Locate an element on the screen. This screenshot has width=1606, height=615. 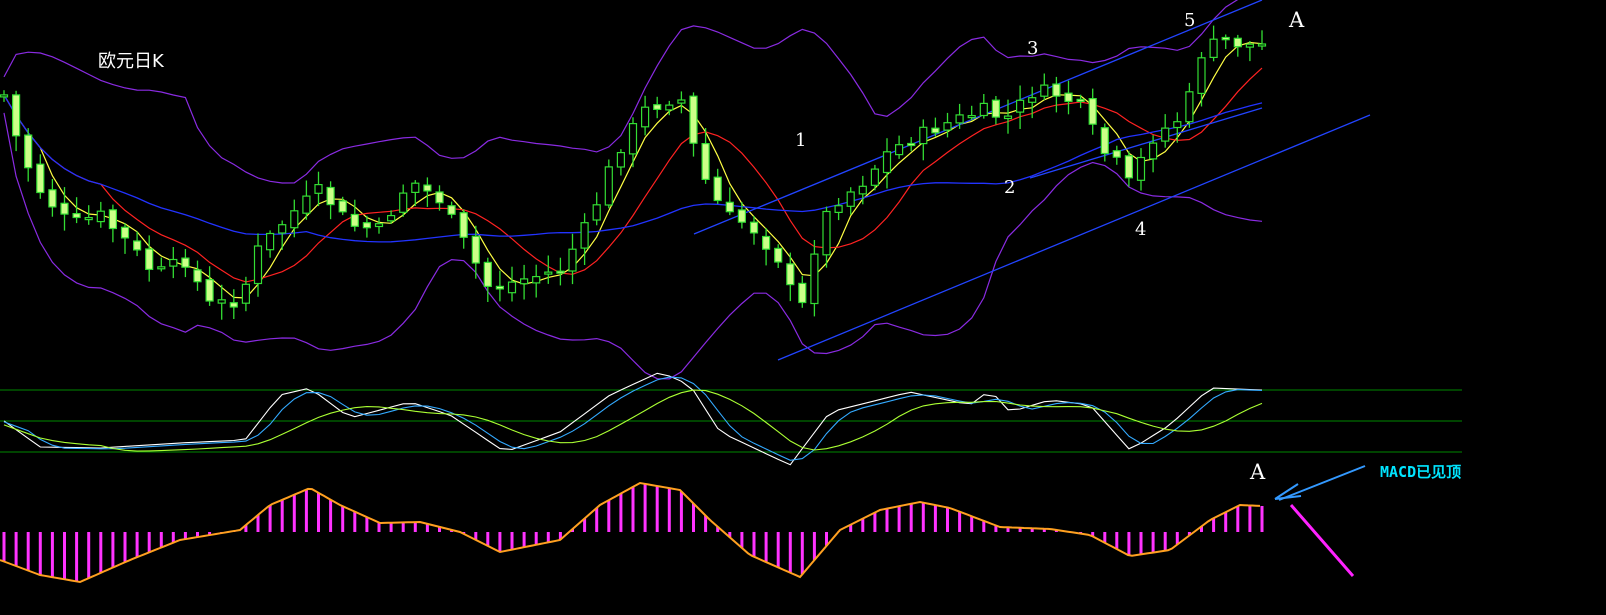
candle is located at coordinates (608, 184).